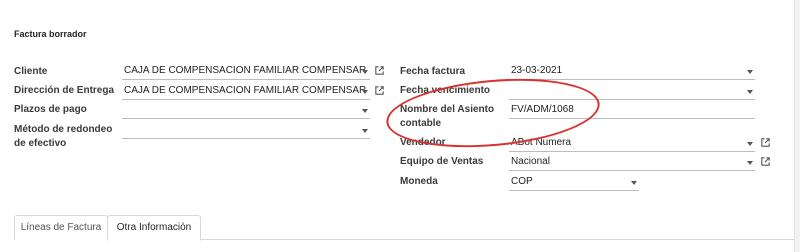 This screenshot has width=800, height=252. I want to click on client-field: CAJA DE COMPENSACION FAMILIAR COMPENSAR, so click(245, 70).